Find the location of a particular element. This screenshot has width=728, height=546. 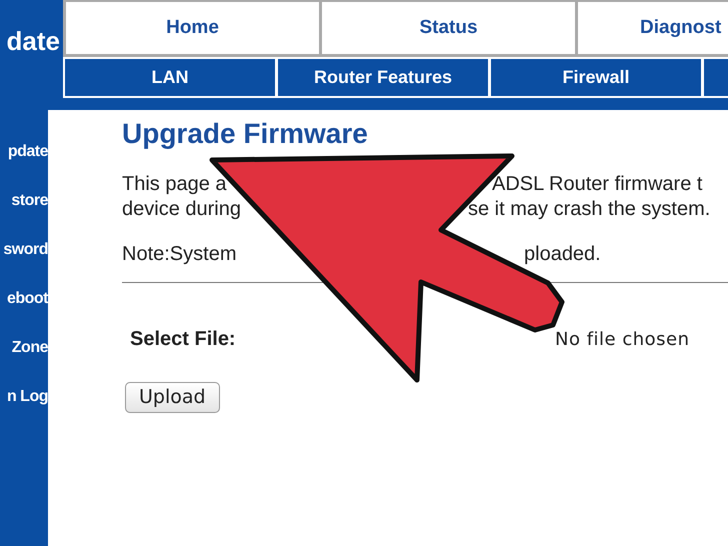

nav-tab: Status is located at coordinates (448, 28).